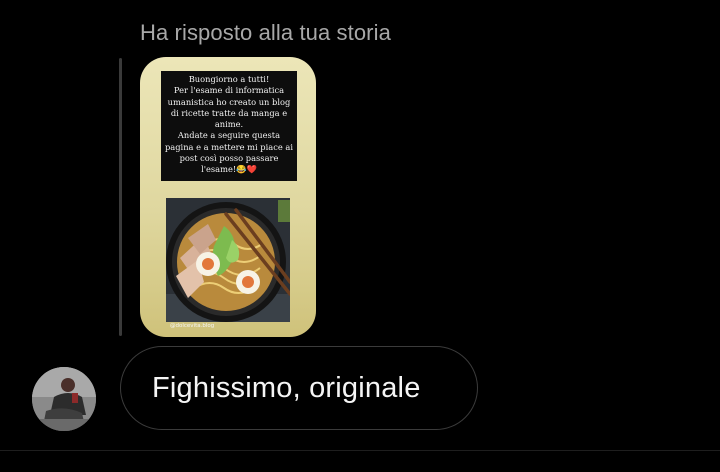 The height and width of the screenshot is (472, 720). I want to click on story-text-line: anime., so click(229, 124).